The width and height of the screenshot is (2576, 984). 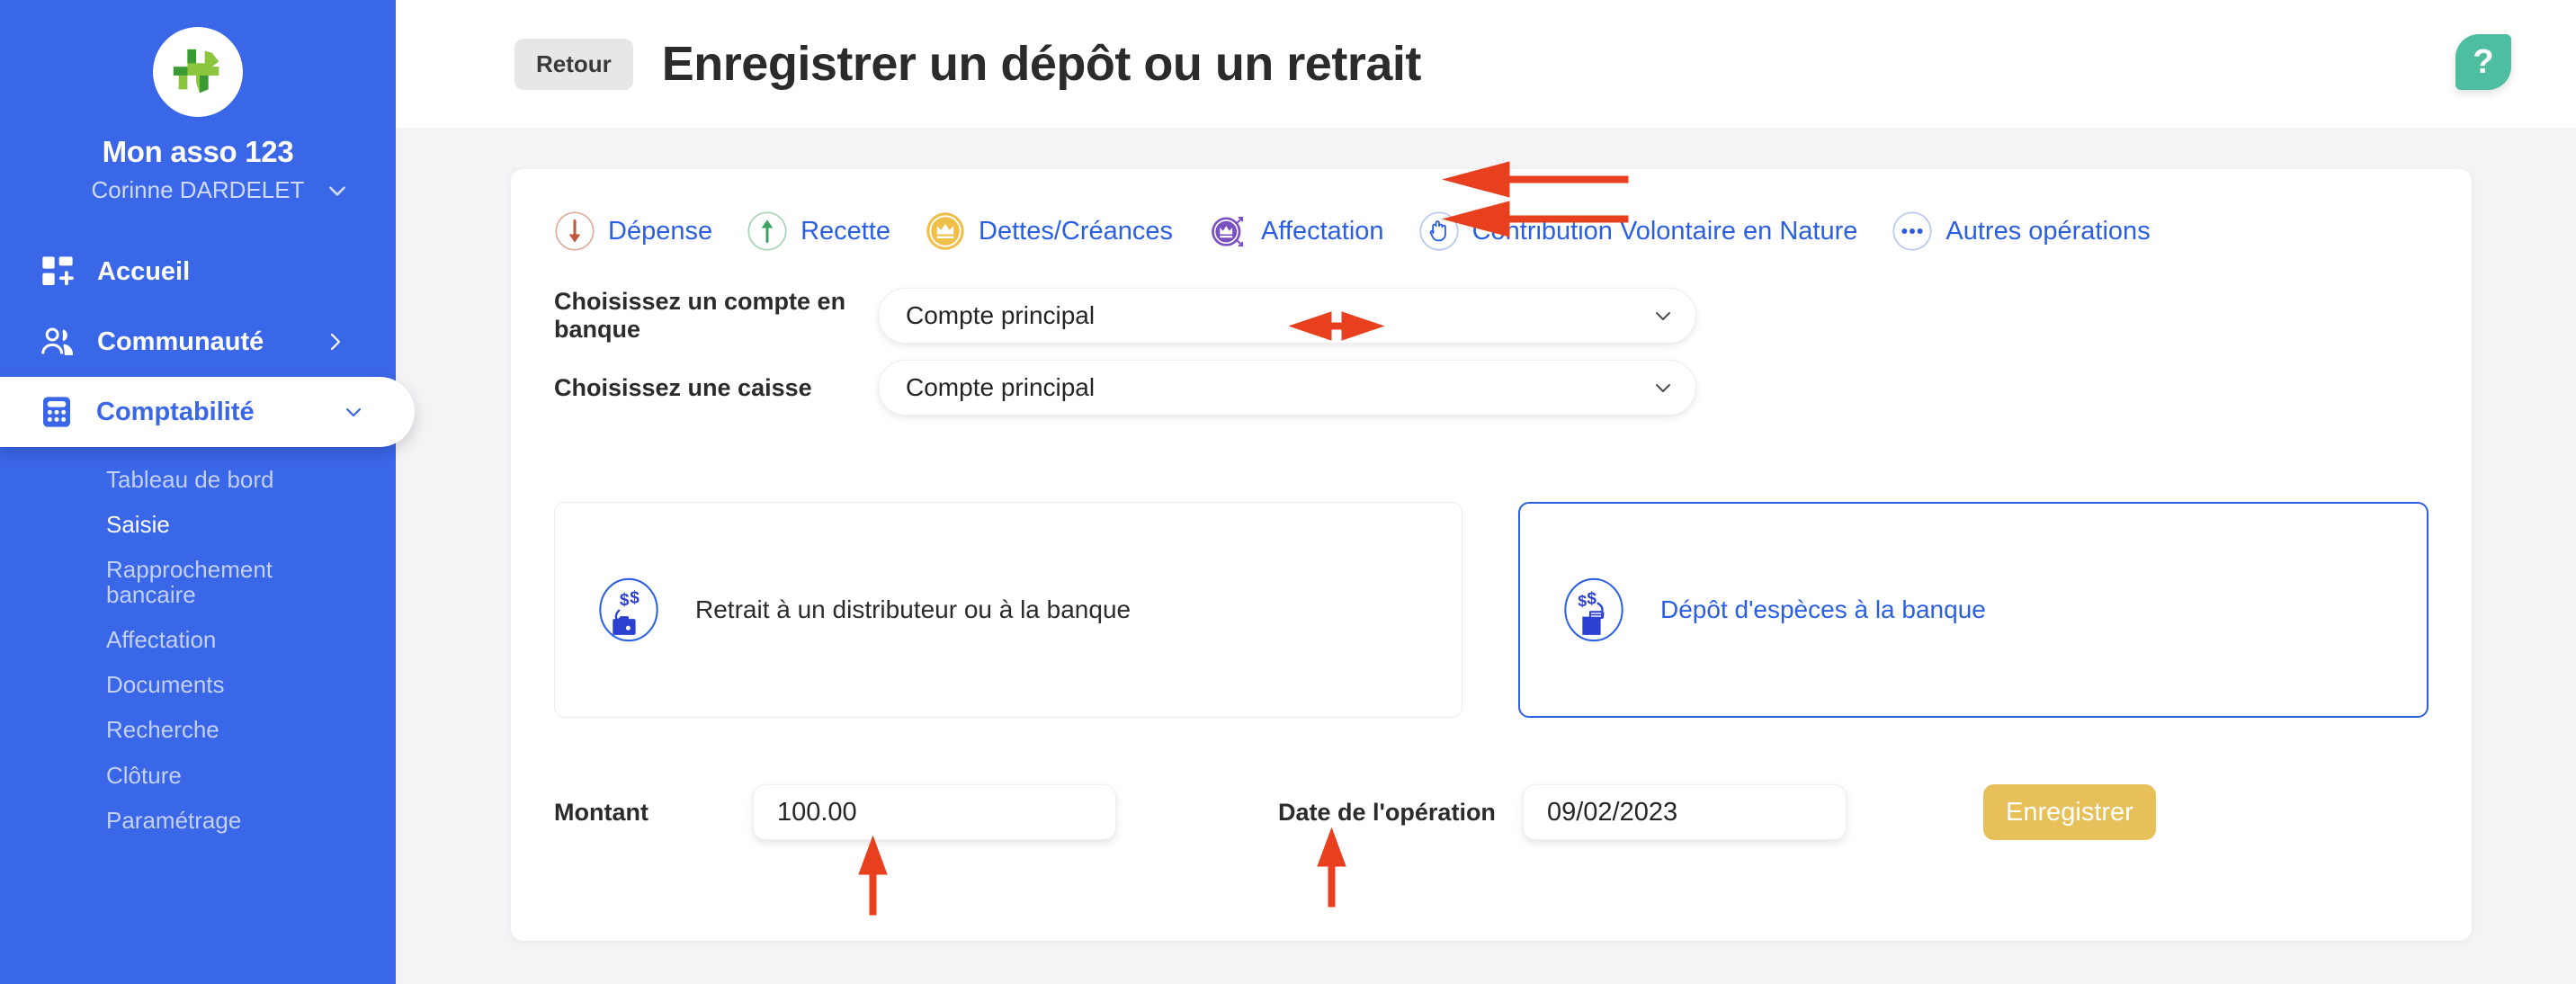 I want to click on sidebar-item-label: Comptabilité, so click(x=175, y=411).